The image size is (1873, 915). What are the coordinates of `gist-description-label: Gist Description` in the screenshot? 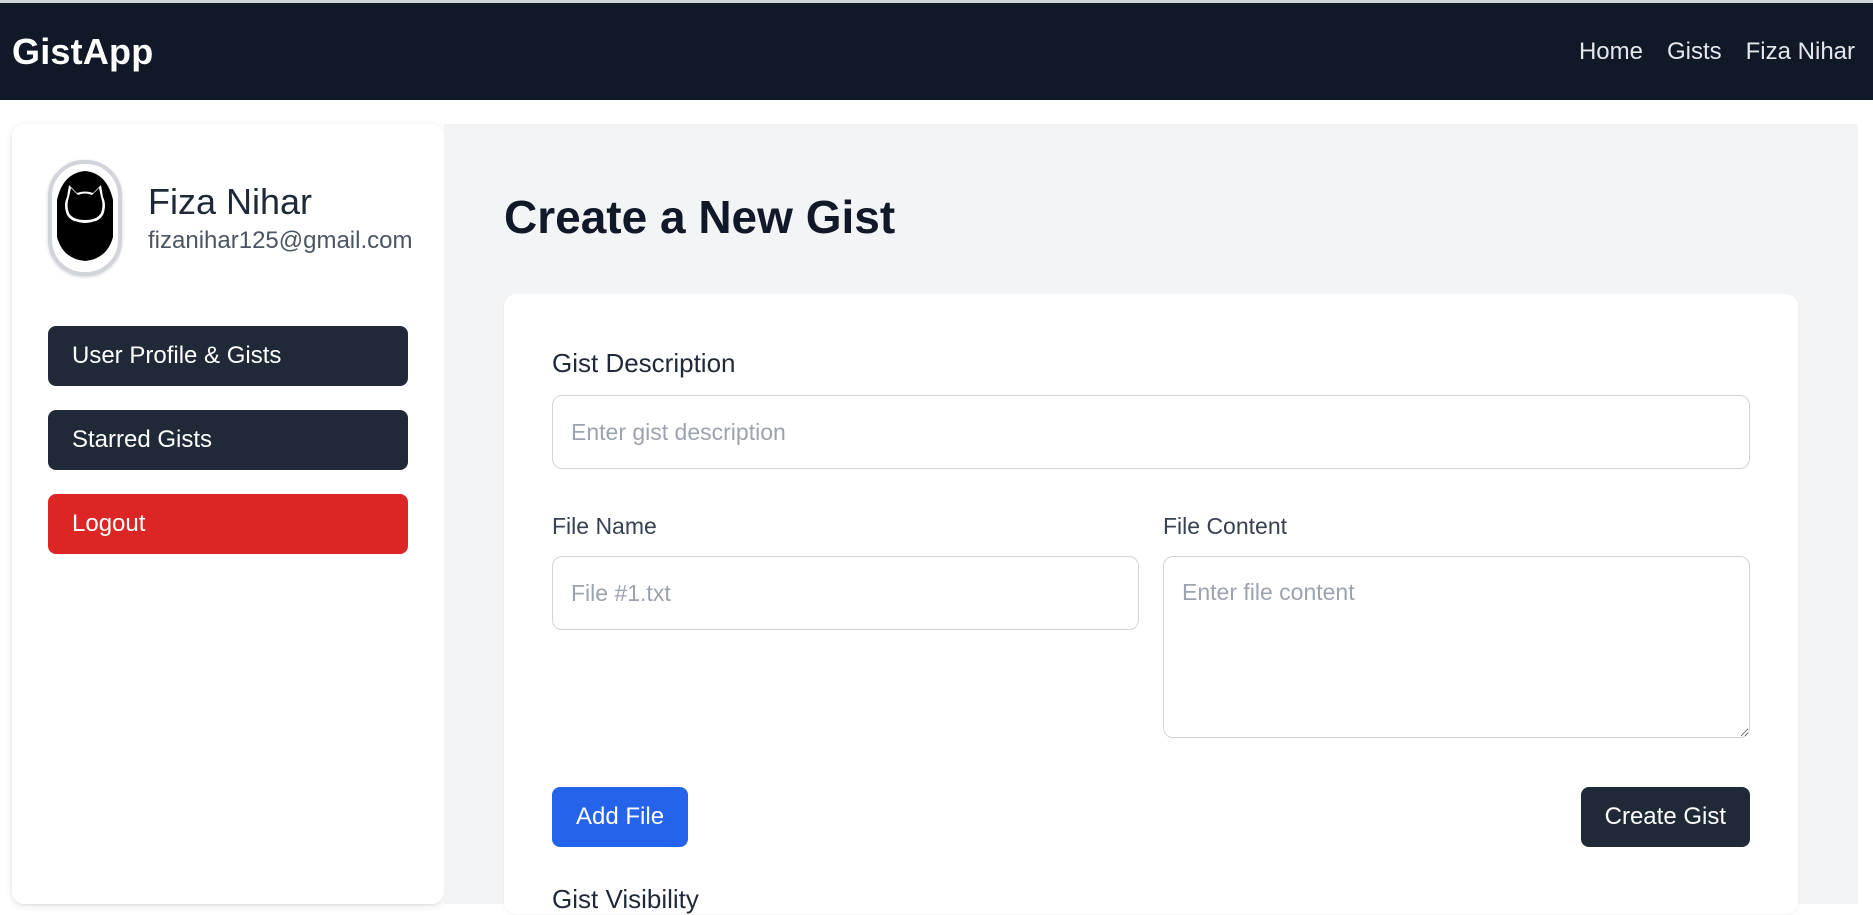 It's located at (644, 363).